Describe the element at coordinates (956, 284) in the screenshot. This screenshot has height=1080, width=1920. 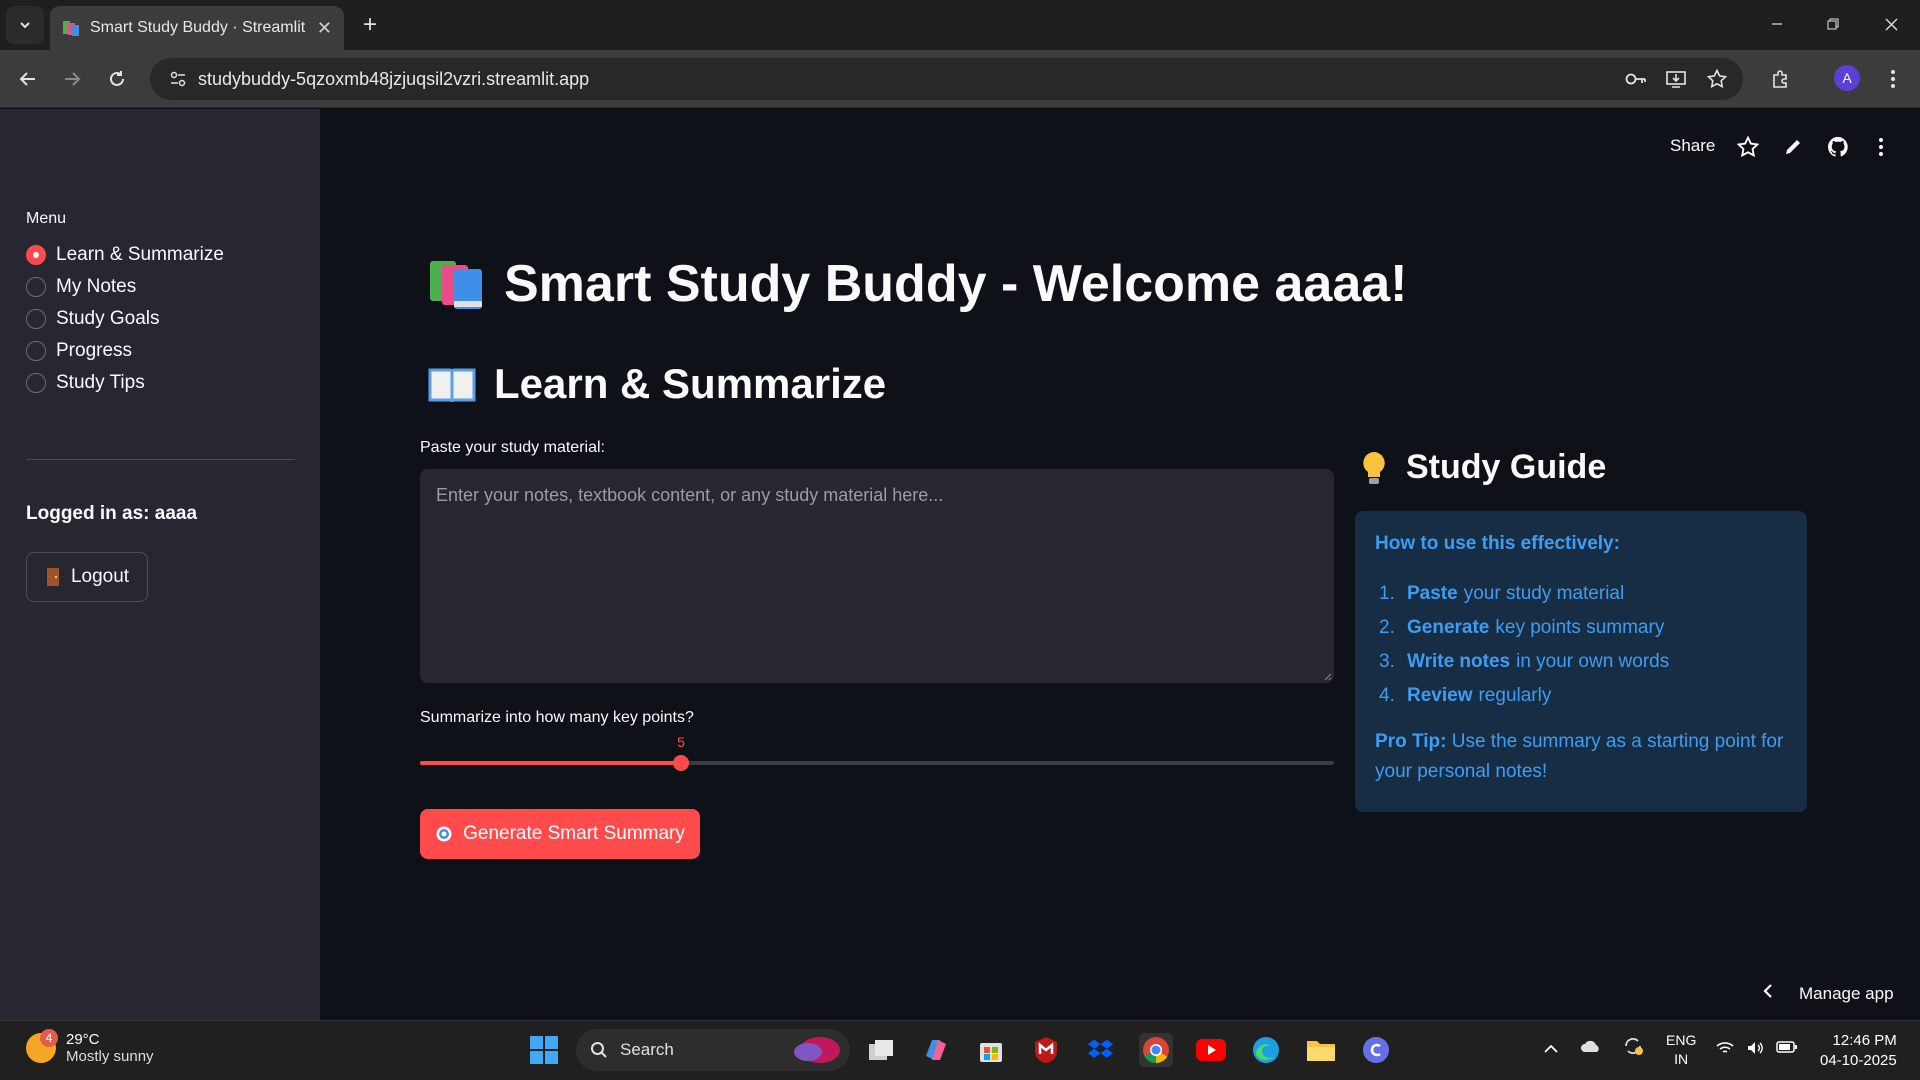
I see `page-title-text: Smart Study Buddy - Welcome aaaa!` at that location.